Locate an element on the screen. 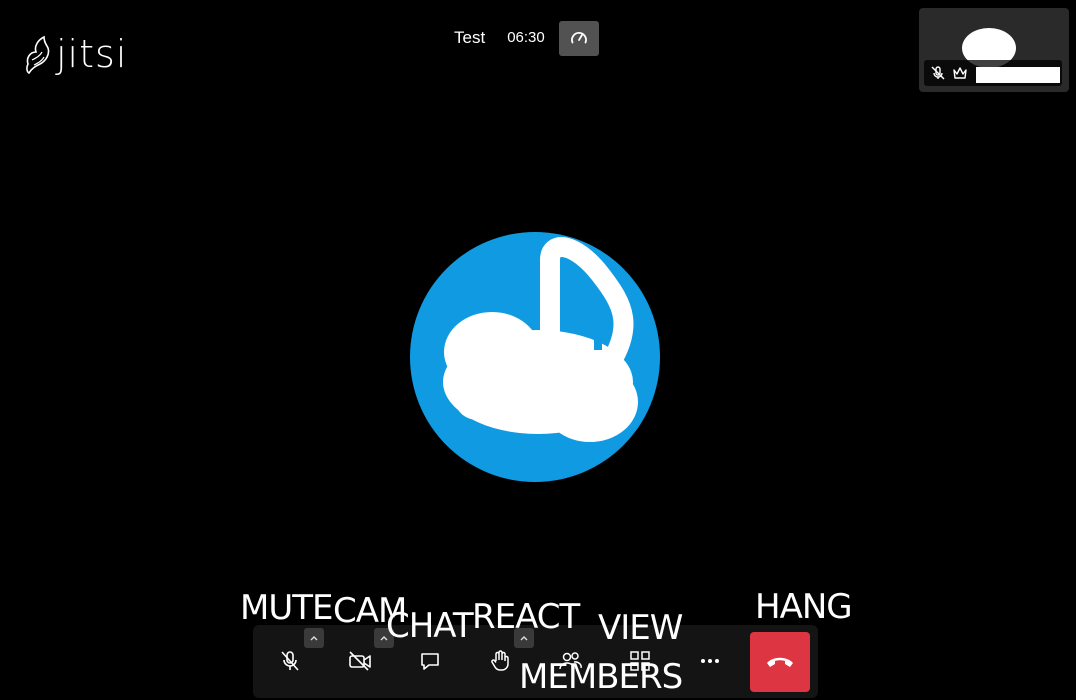  camera-button is located at coordinates (360, 661).